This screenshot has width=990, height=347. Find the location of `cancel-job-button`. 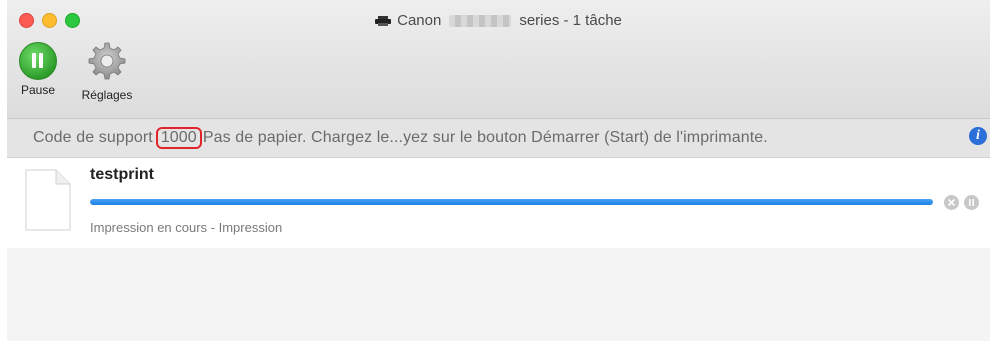

cancel-job-button is located at coordinates (951, 202).